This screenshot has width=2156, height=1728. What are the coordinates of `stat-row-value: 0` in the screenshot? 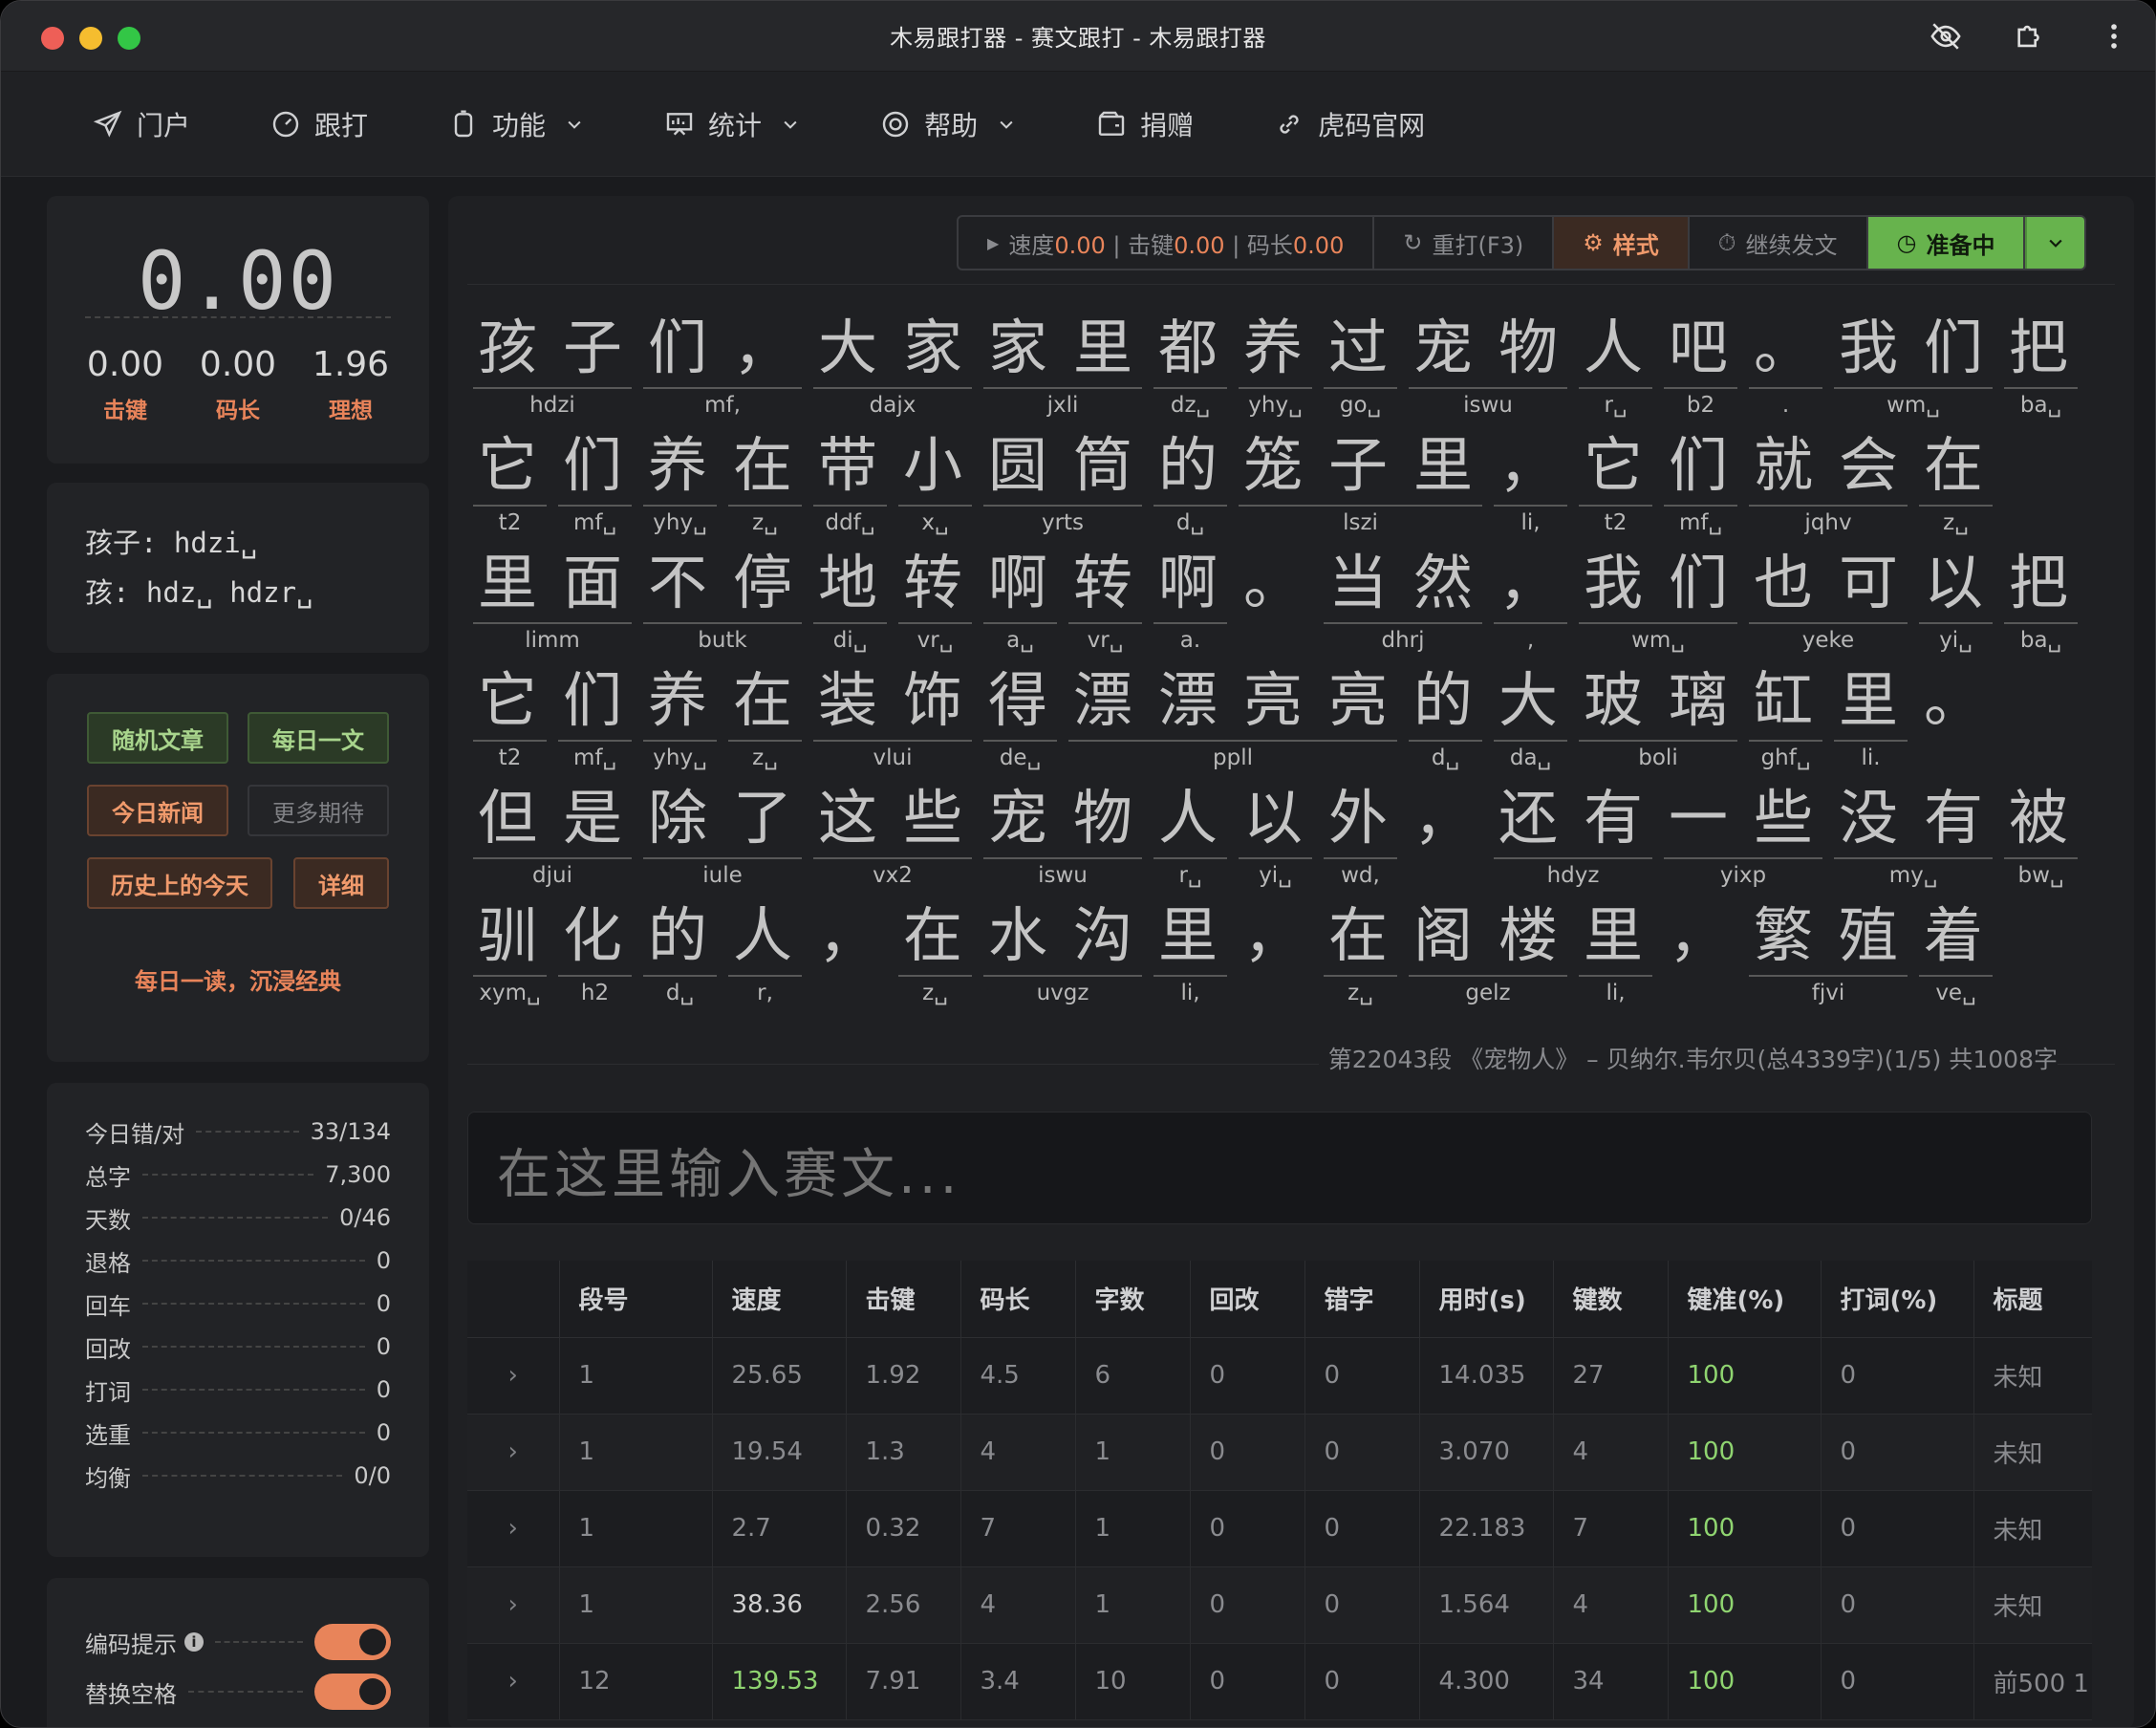 It's located at (383, 1347).